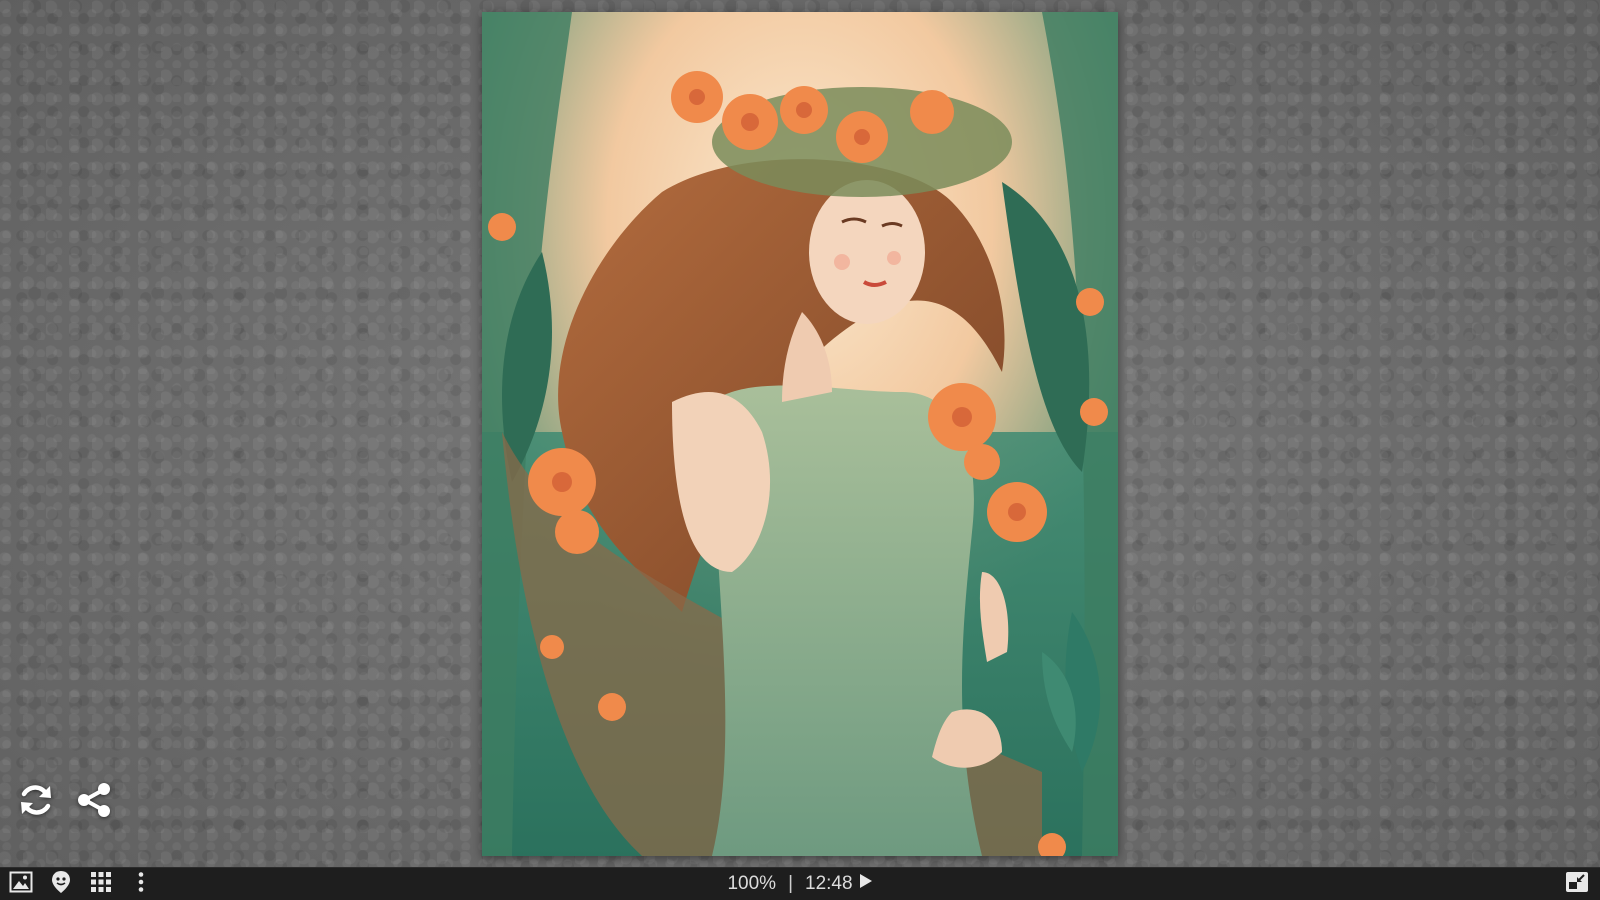  I want to click on refresh-icon, so click(36, 802).